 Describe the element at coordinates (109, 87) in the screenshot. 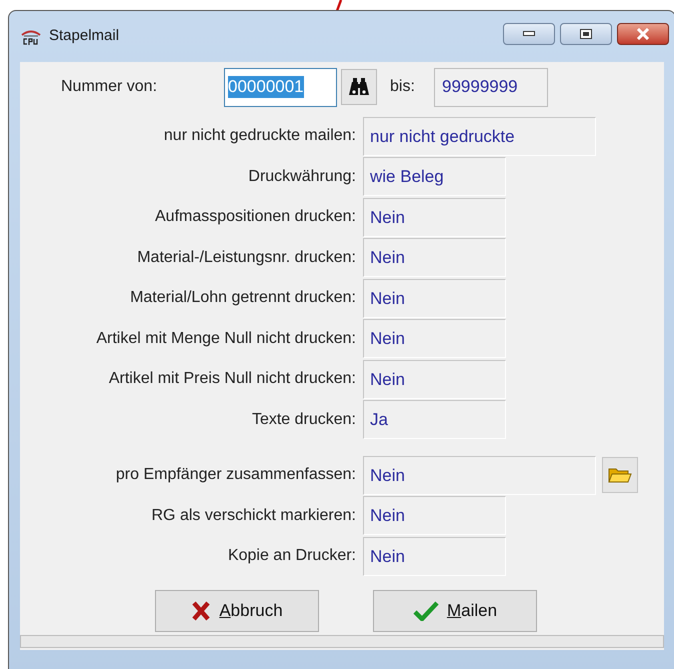

I see `field-label: Nummer von:` at that location.